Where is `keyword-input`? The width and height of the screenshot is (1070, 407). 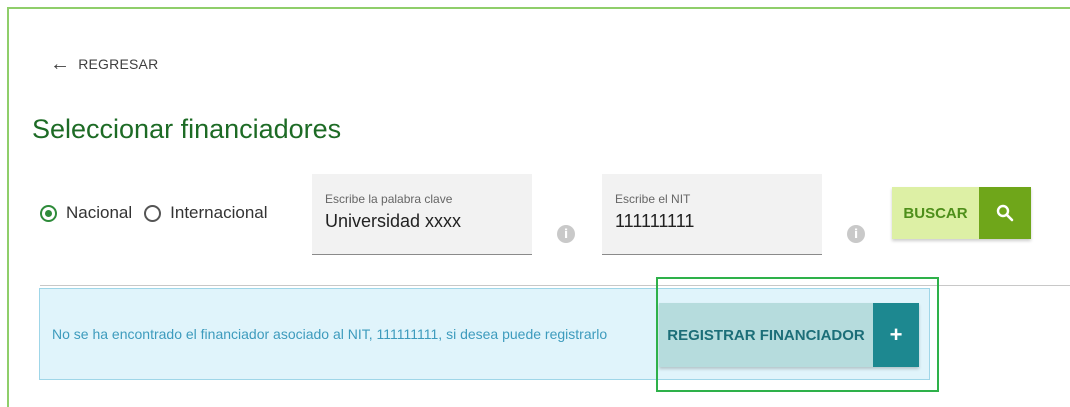
keyword-input is located at coordinates (422, 221).